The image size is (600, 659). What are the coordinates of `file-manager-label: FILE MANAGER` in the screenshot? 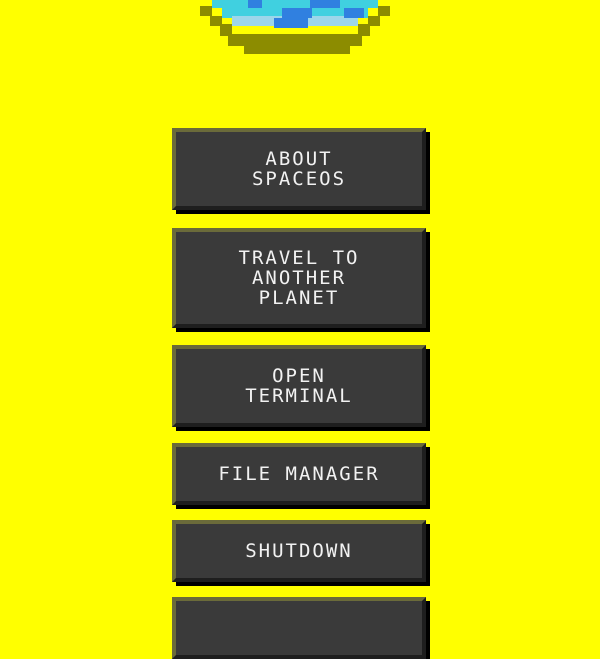 It's located at (299, 474).